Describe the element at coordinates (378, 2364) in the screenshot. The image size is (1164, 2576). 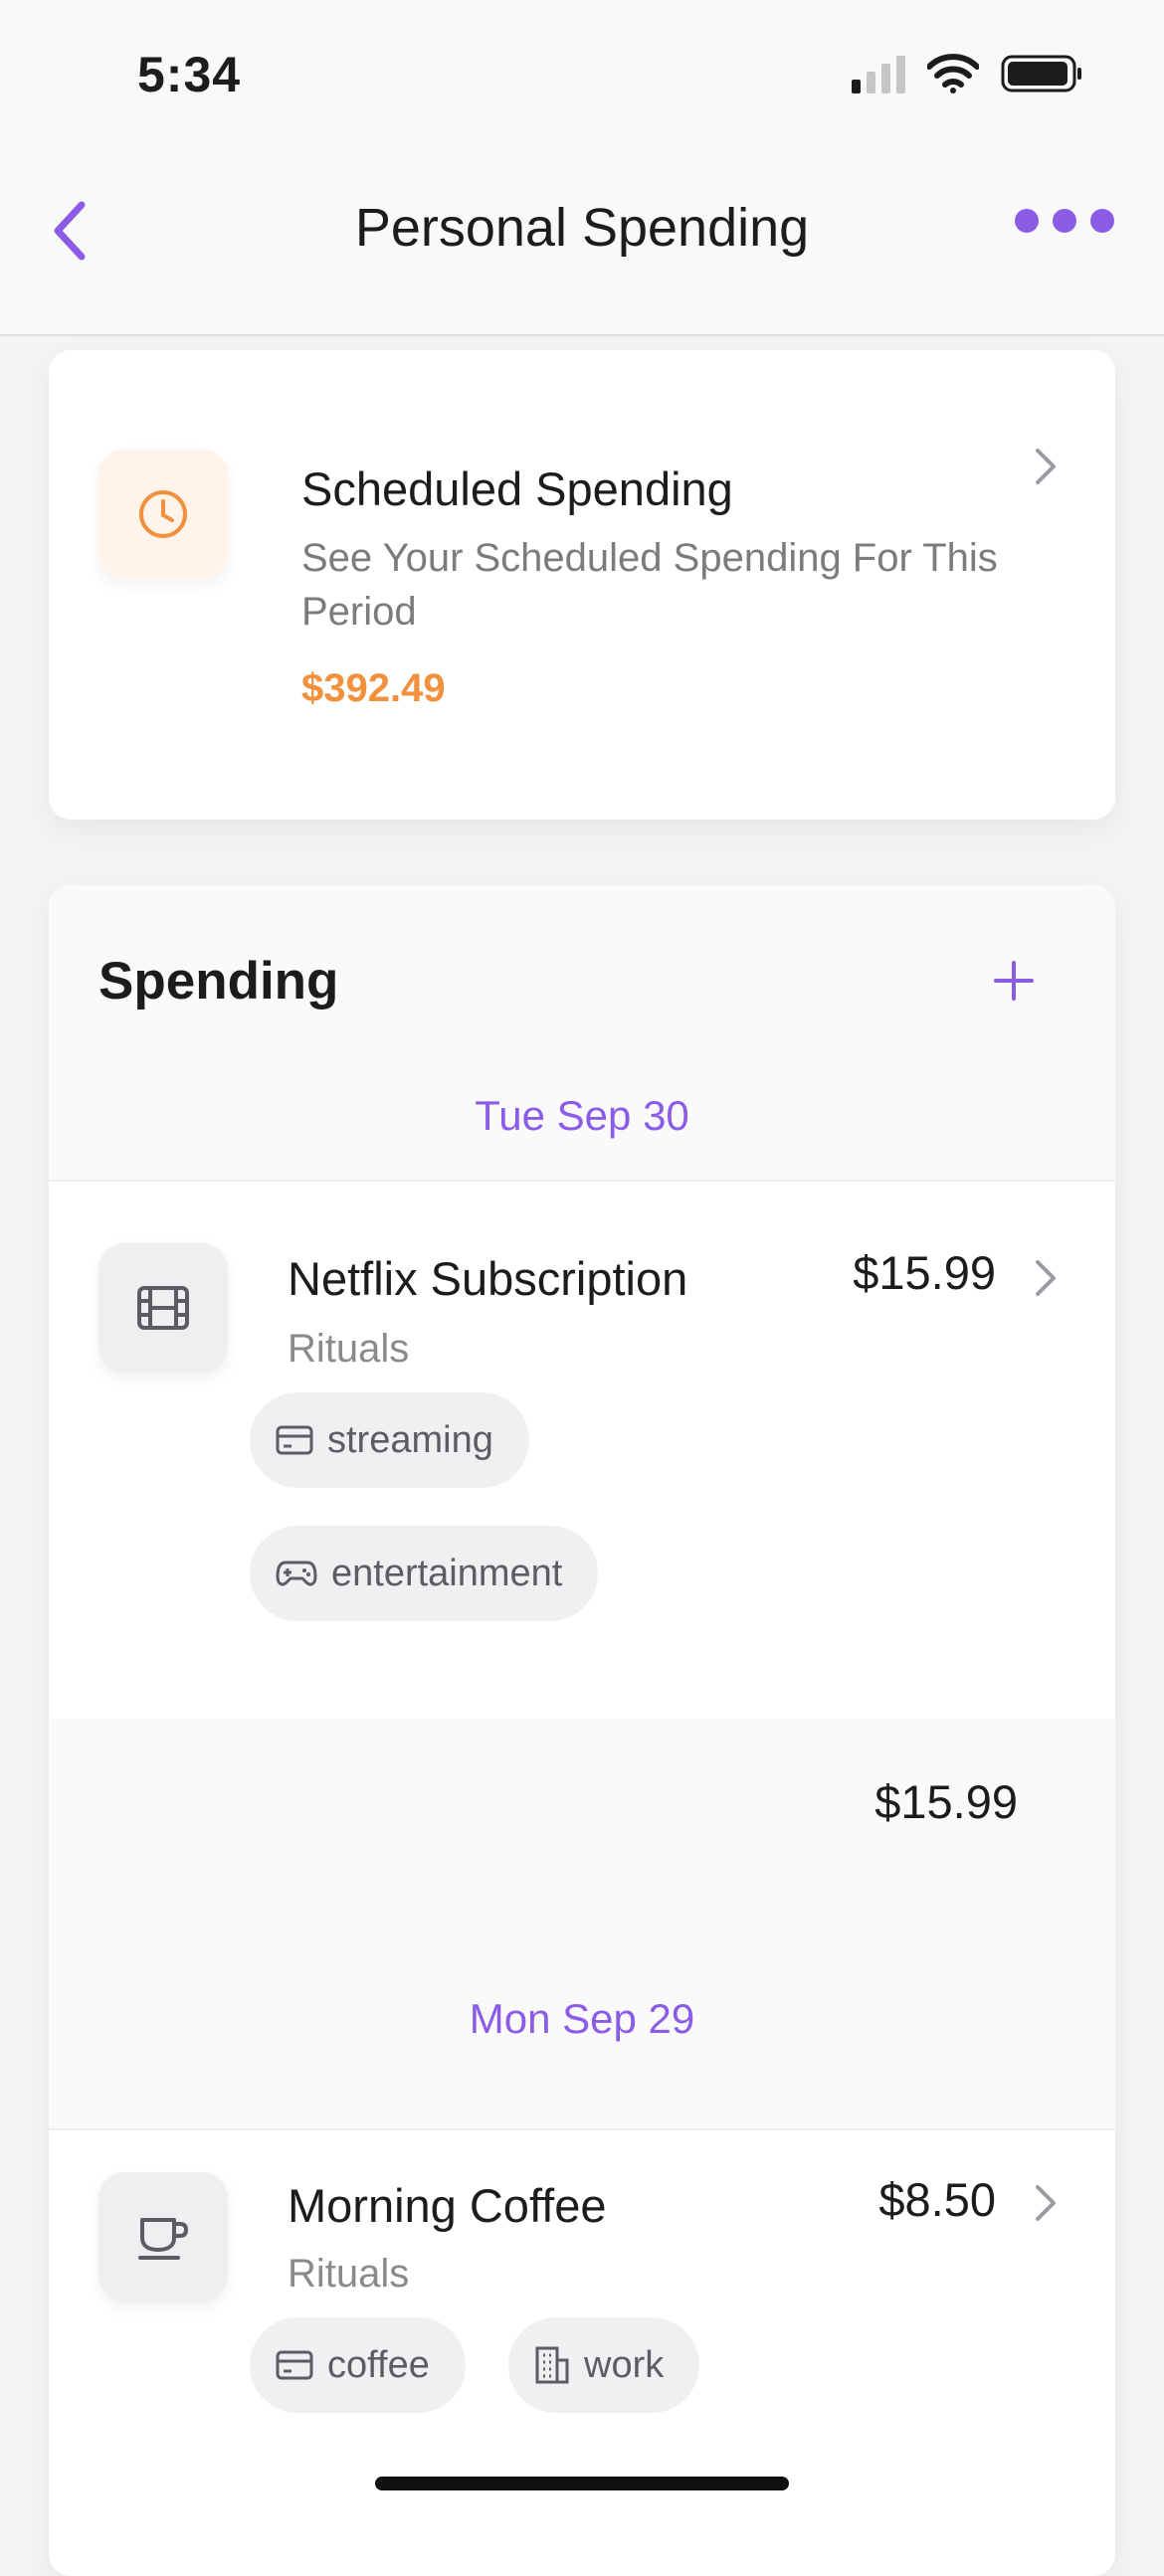
I see `tag-label: coffee` at that location.